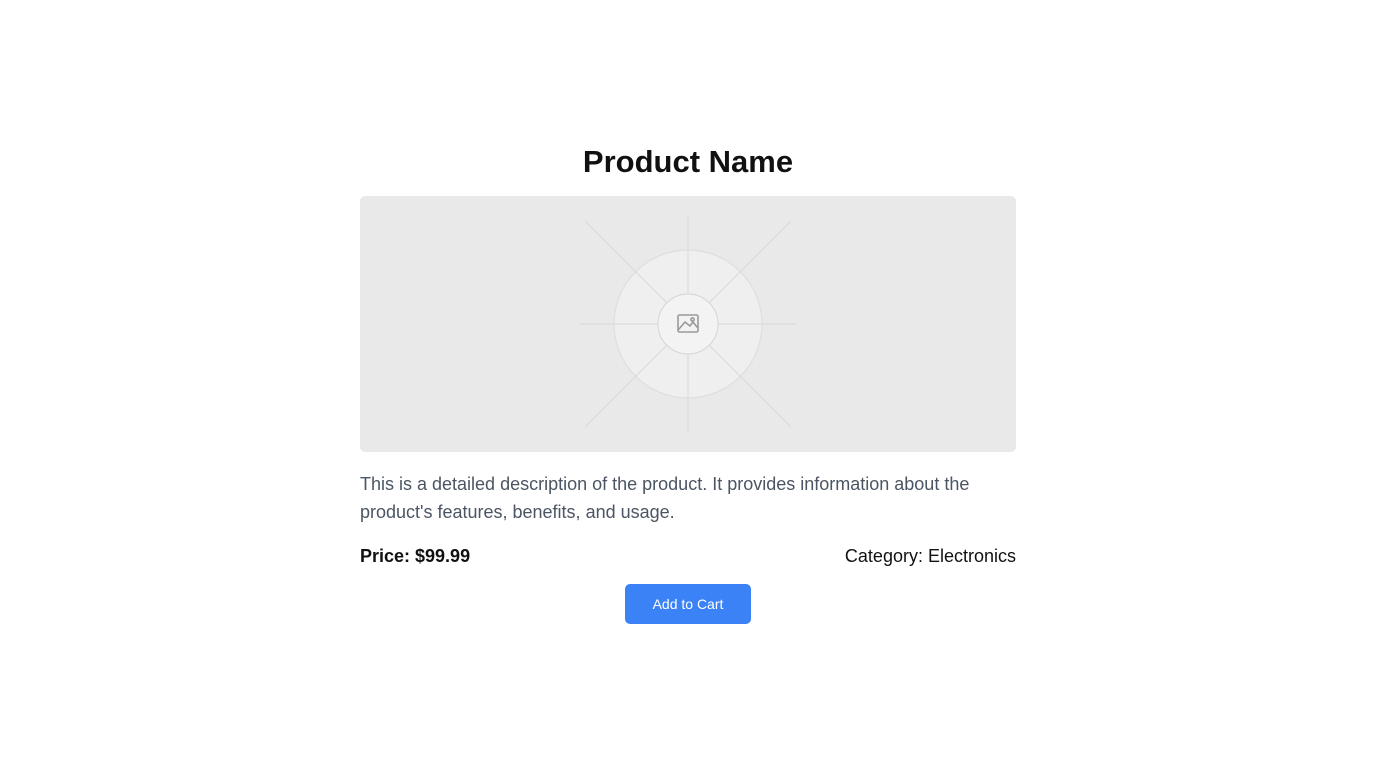 The height and width of the screenshot is (768, 1376). Describe the element at coordinates (930, 555) in the screenshot. I see `product-category: Category: Electronics` at that location.